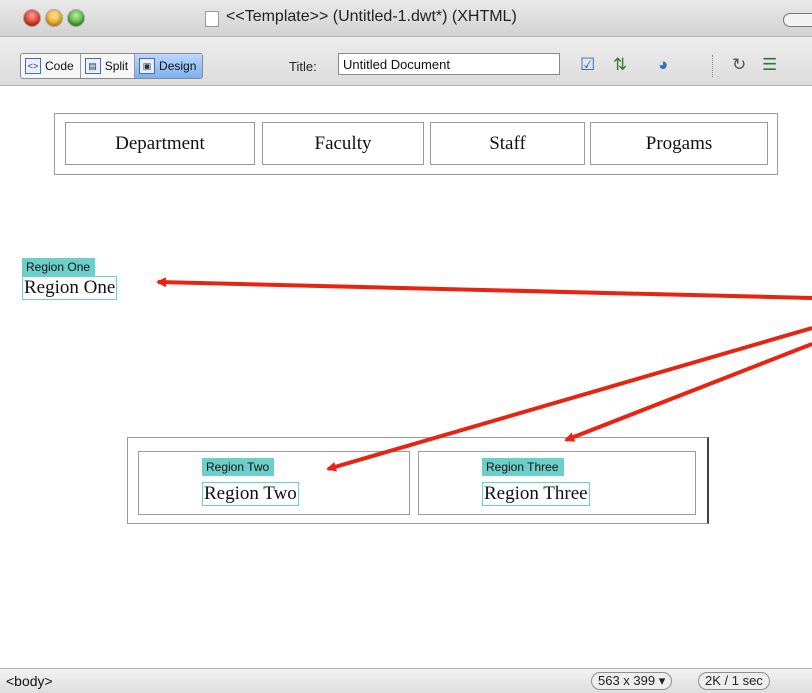  What do you see at coordinates (160, 143) in the screenshot?
I see `nav-cell-department: Department` at bounding box center [160, 143].